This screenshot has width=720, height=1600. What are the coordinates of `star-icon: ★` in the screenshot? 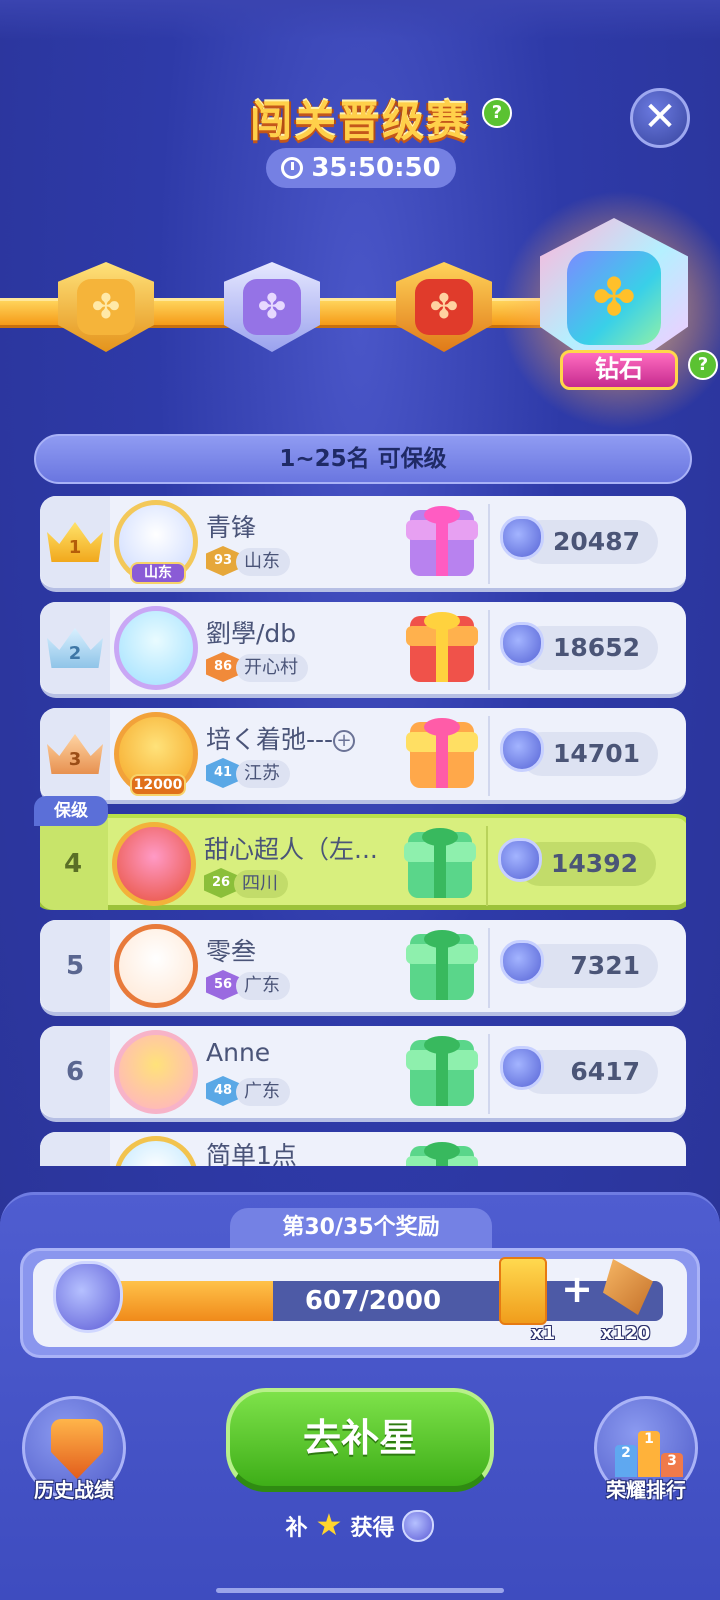 It's located at (329, 1525).